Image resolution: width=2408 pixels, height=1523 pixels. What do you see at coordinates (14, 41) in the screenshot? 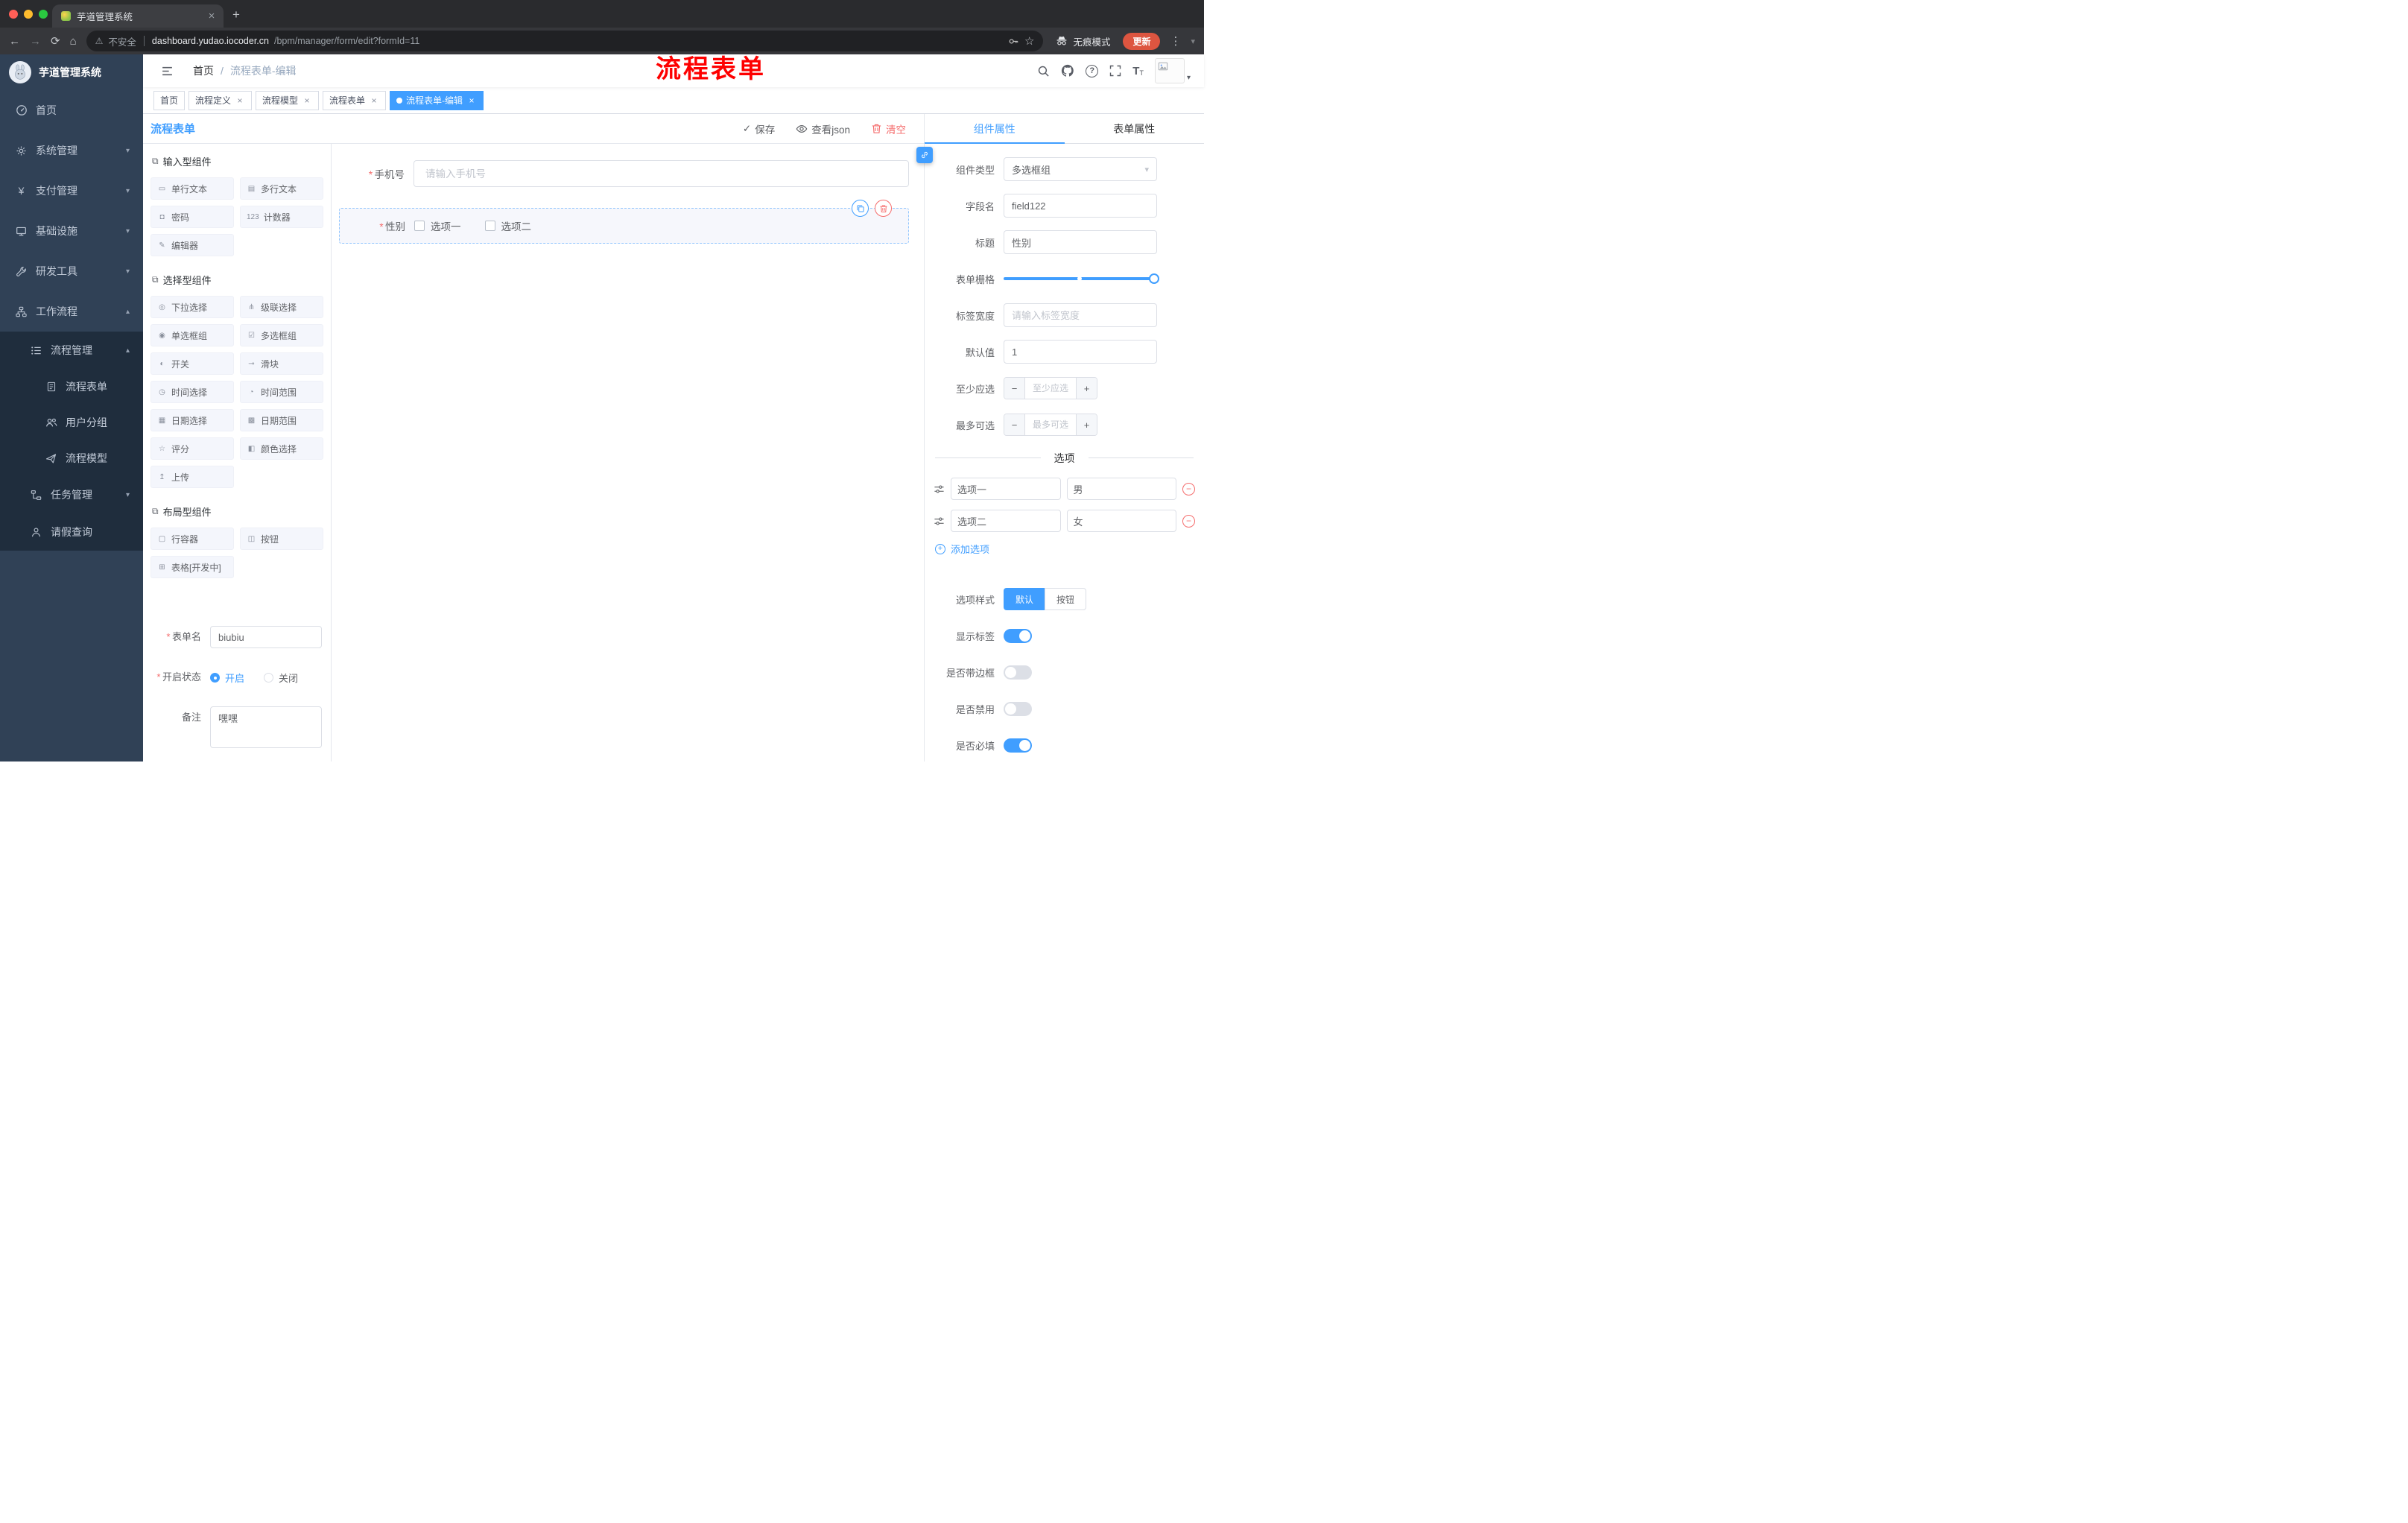
I see `back-button: ←` at bounding box center [14, 41].